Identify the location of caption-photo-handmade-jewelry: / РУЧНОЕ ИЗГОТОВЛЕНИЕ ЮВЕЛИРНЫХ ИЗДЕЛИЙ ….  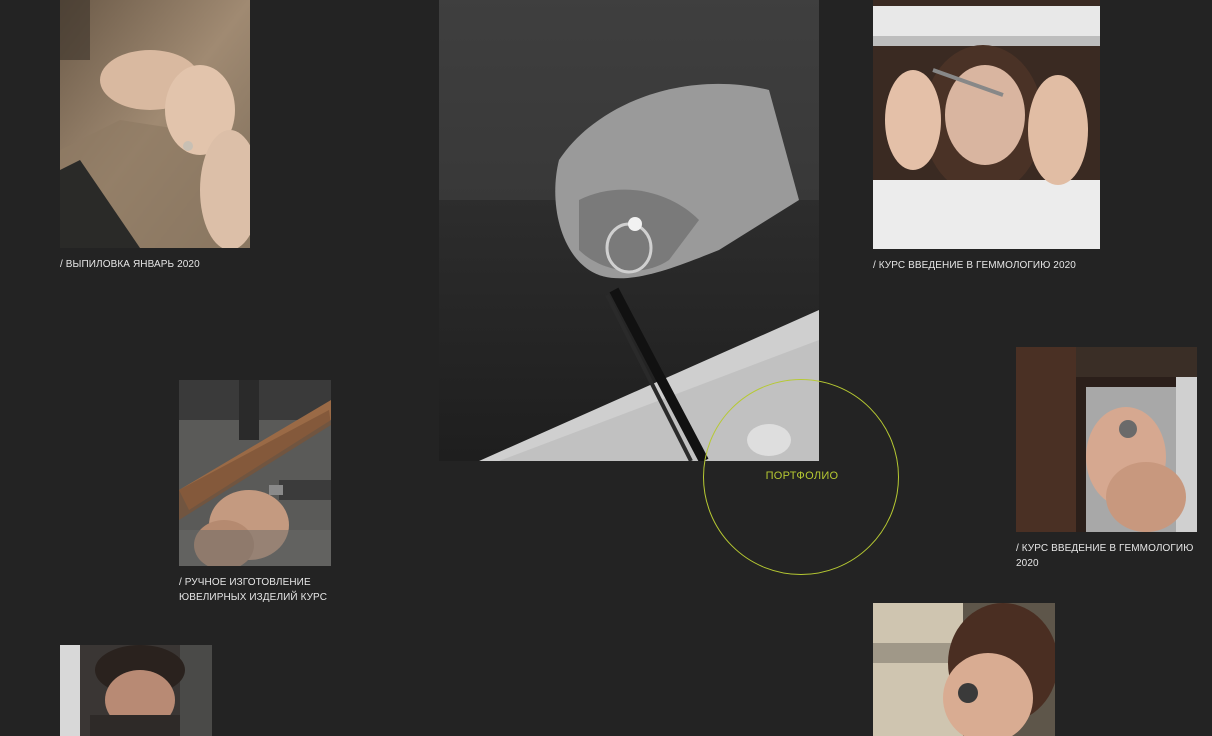
(253, 590).